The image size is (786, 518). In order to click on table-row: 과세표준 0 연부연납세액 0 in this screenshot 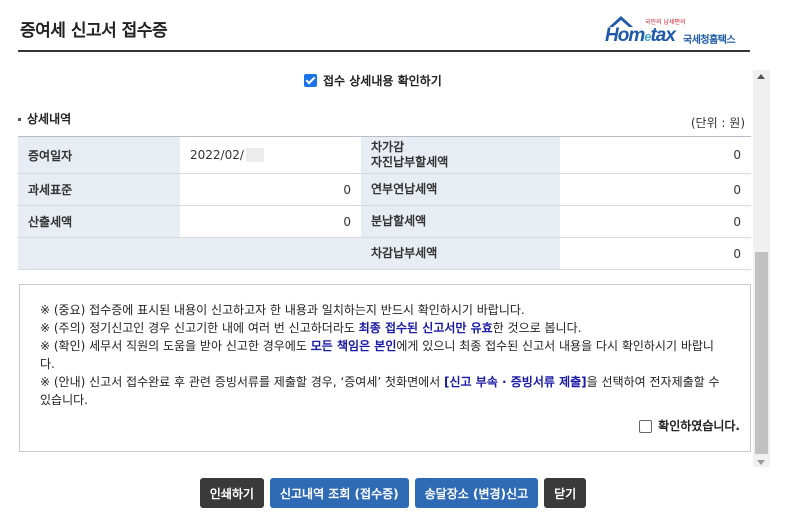, I will do `click(384, 189)`.